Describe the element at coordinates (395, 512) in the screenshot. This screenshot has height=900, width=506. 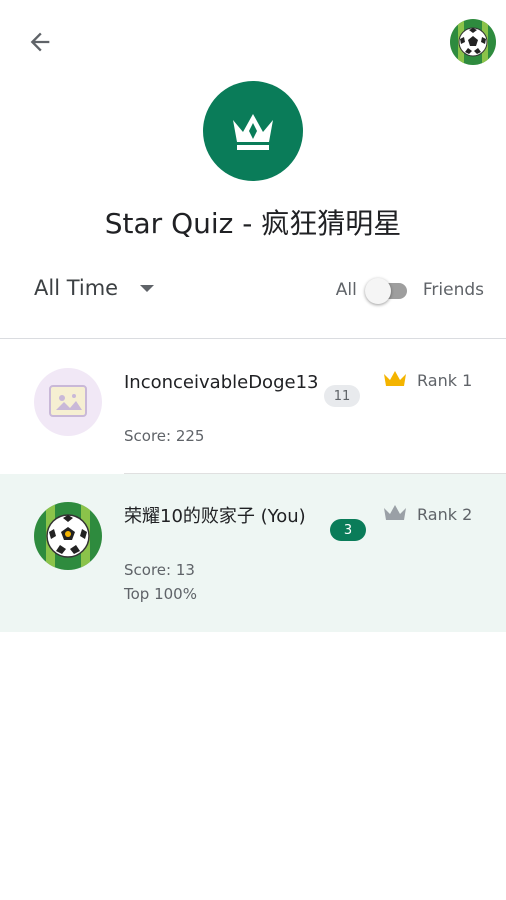
I see `silver-crown-icon` at that location.